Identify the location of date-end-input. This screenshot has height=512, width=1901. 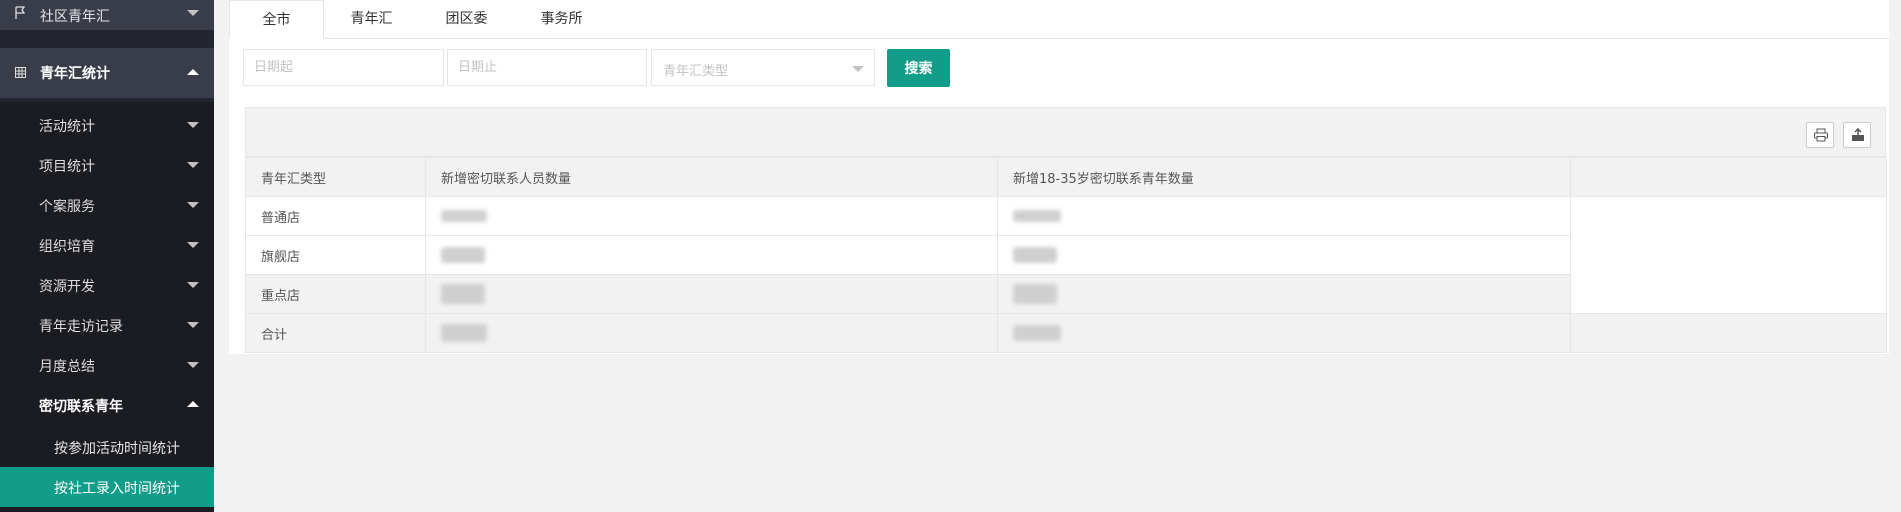
(547, 67).